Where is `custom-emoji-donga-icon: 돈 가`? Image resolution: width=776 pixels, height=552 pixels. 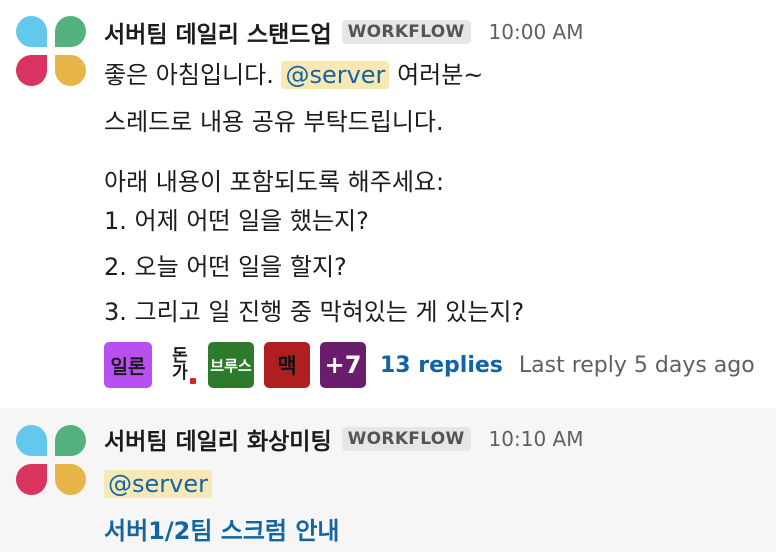 custom-emoji-donga-icon: 돈 가 is located at coordinates (180, 365).